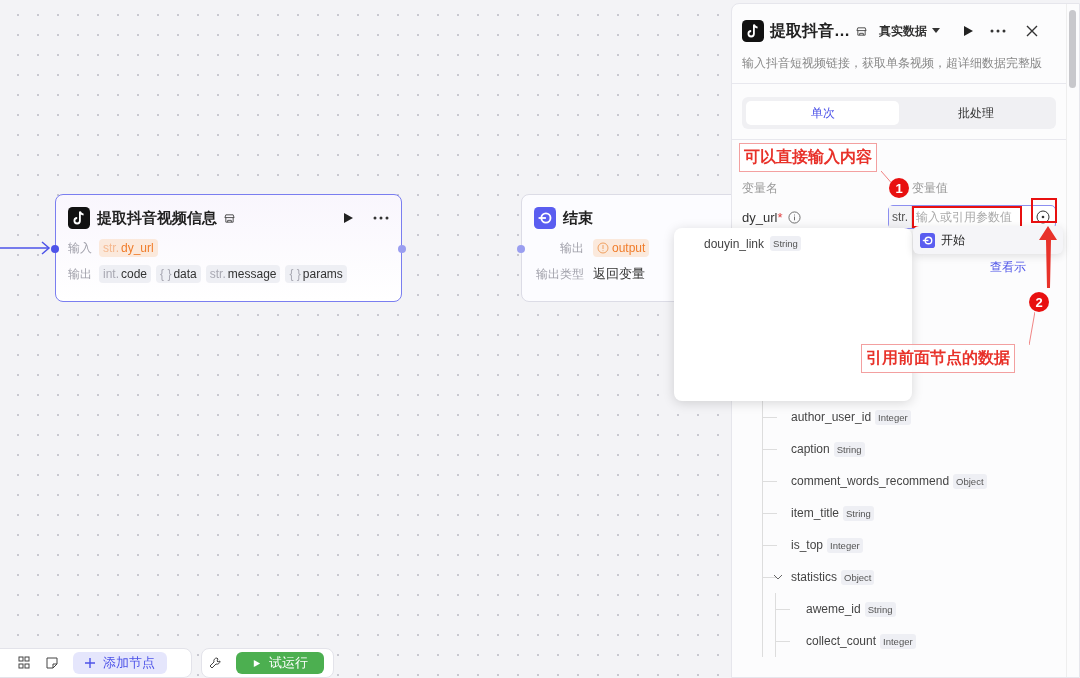 This screenshot has height=678, width=1080. Describe the element at coordinates (1032, 328) in the screenshot. I see `leader-line` at that location.